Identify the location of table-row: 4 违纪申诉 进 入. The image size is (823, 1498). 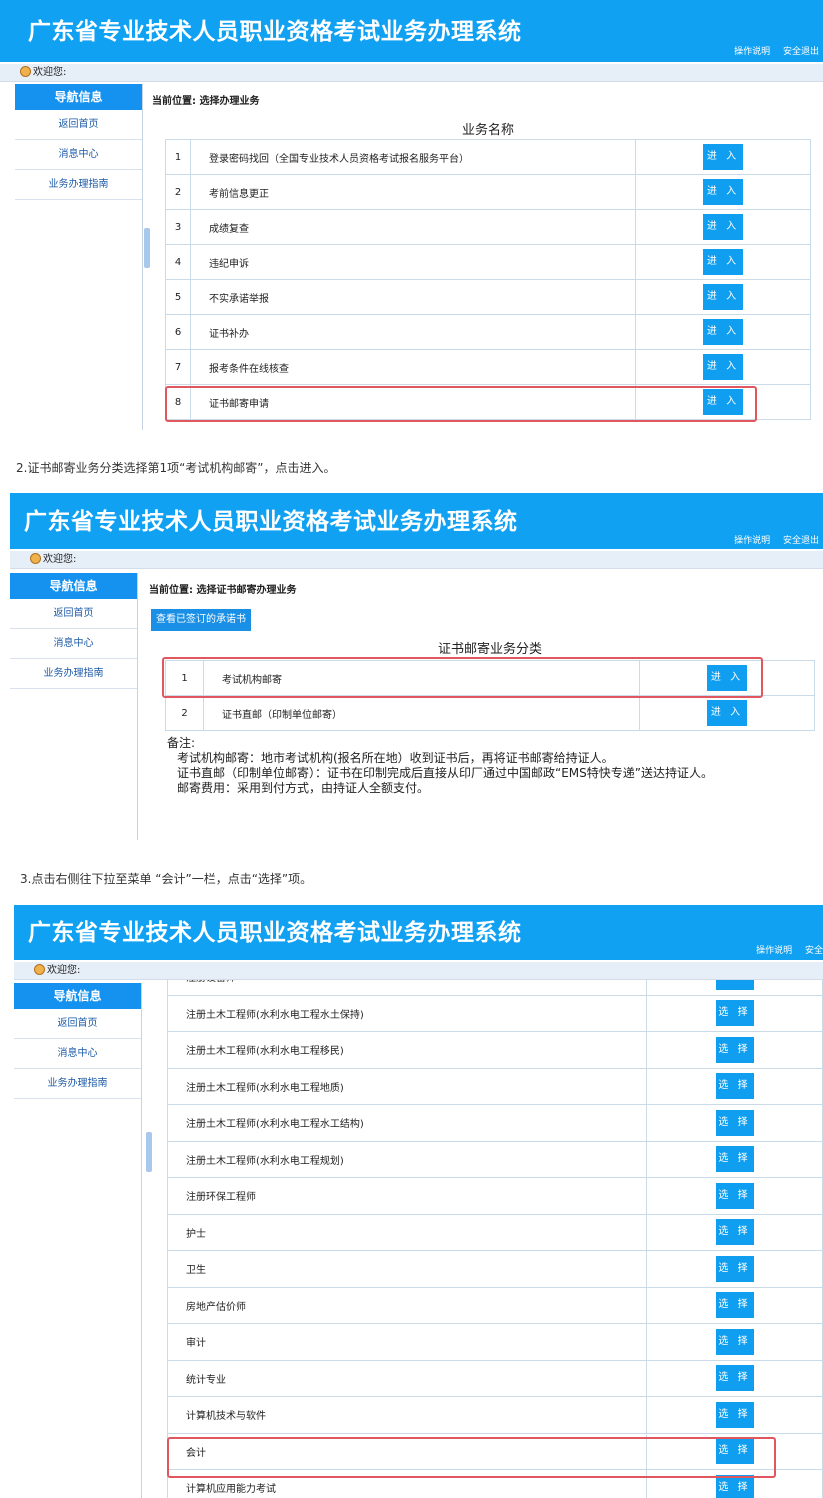
(488, 262).